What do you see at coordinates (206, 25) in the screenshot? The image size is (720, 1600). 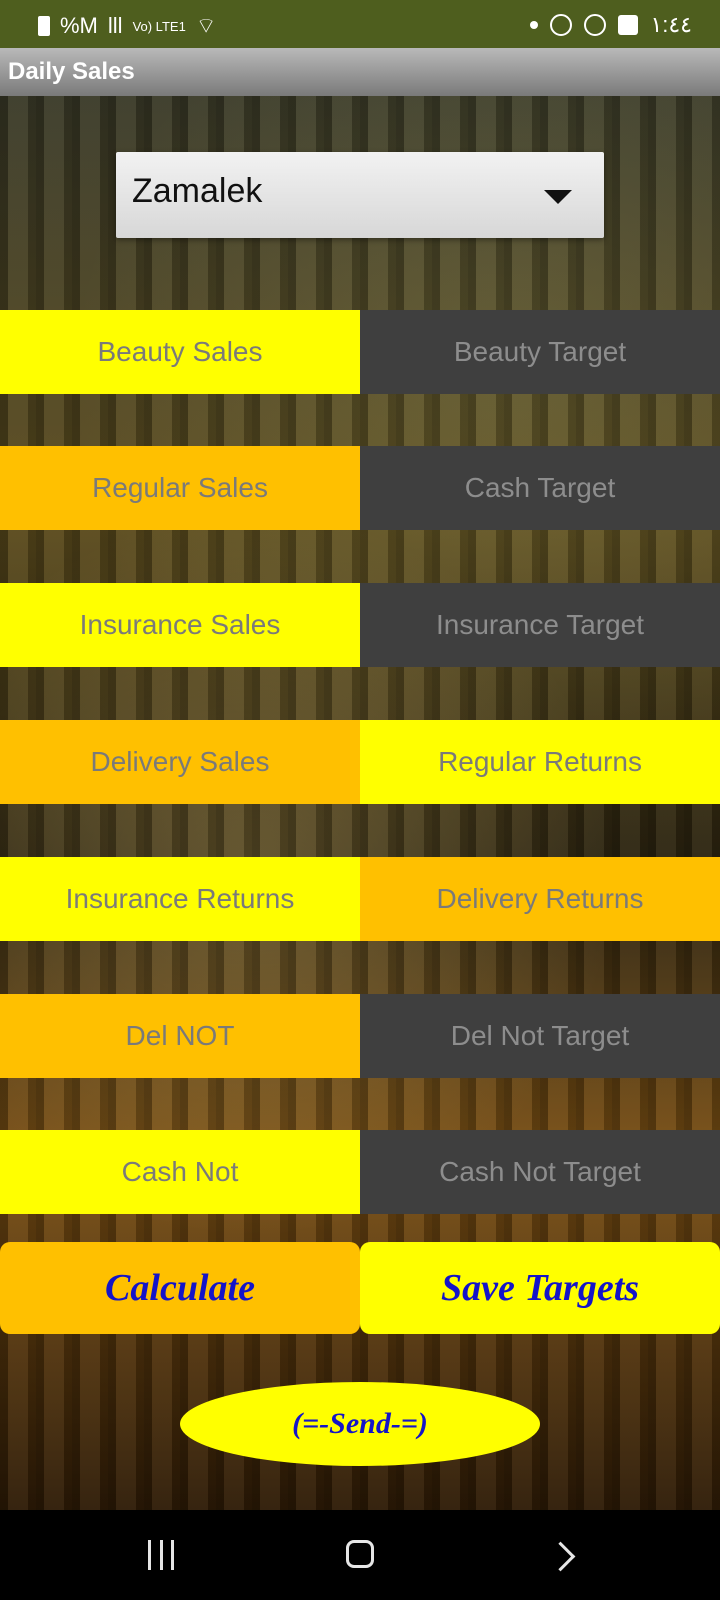 I see `wifi-icon: ⌔` at bounding box center [206, 25].